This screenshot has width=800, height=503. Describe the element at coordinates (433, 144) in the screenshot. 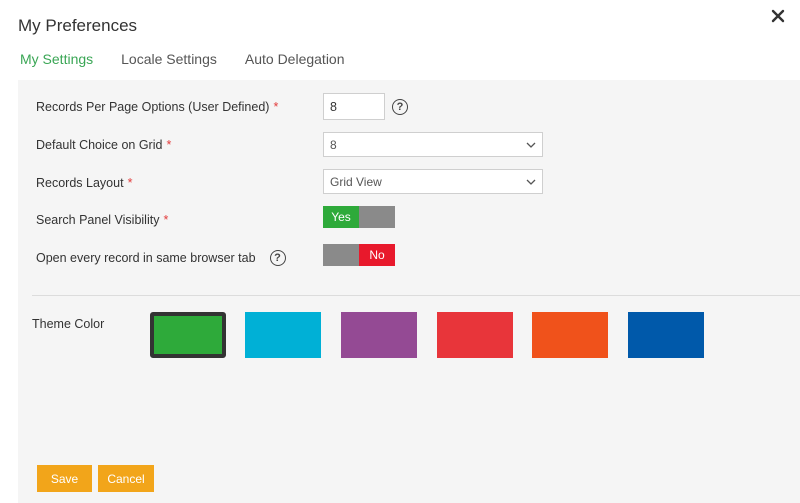

I see `default-choice-select: 8` at that location.